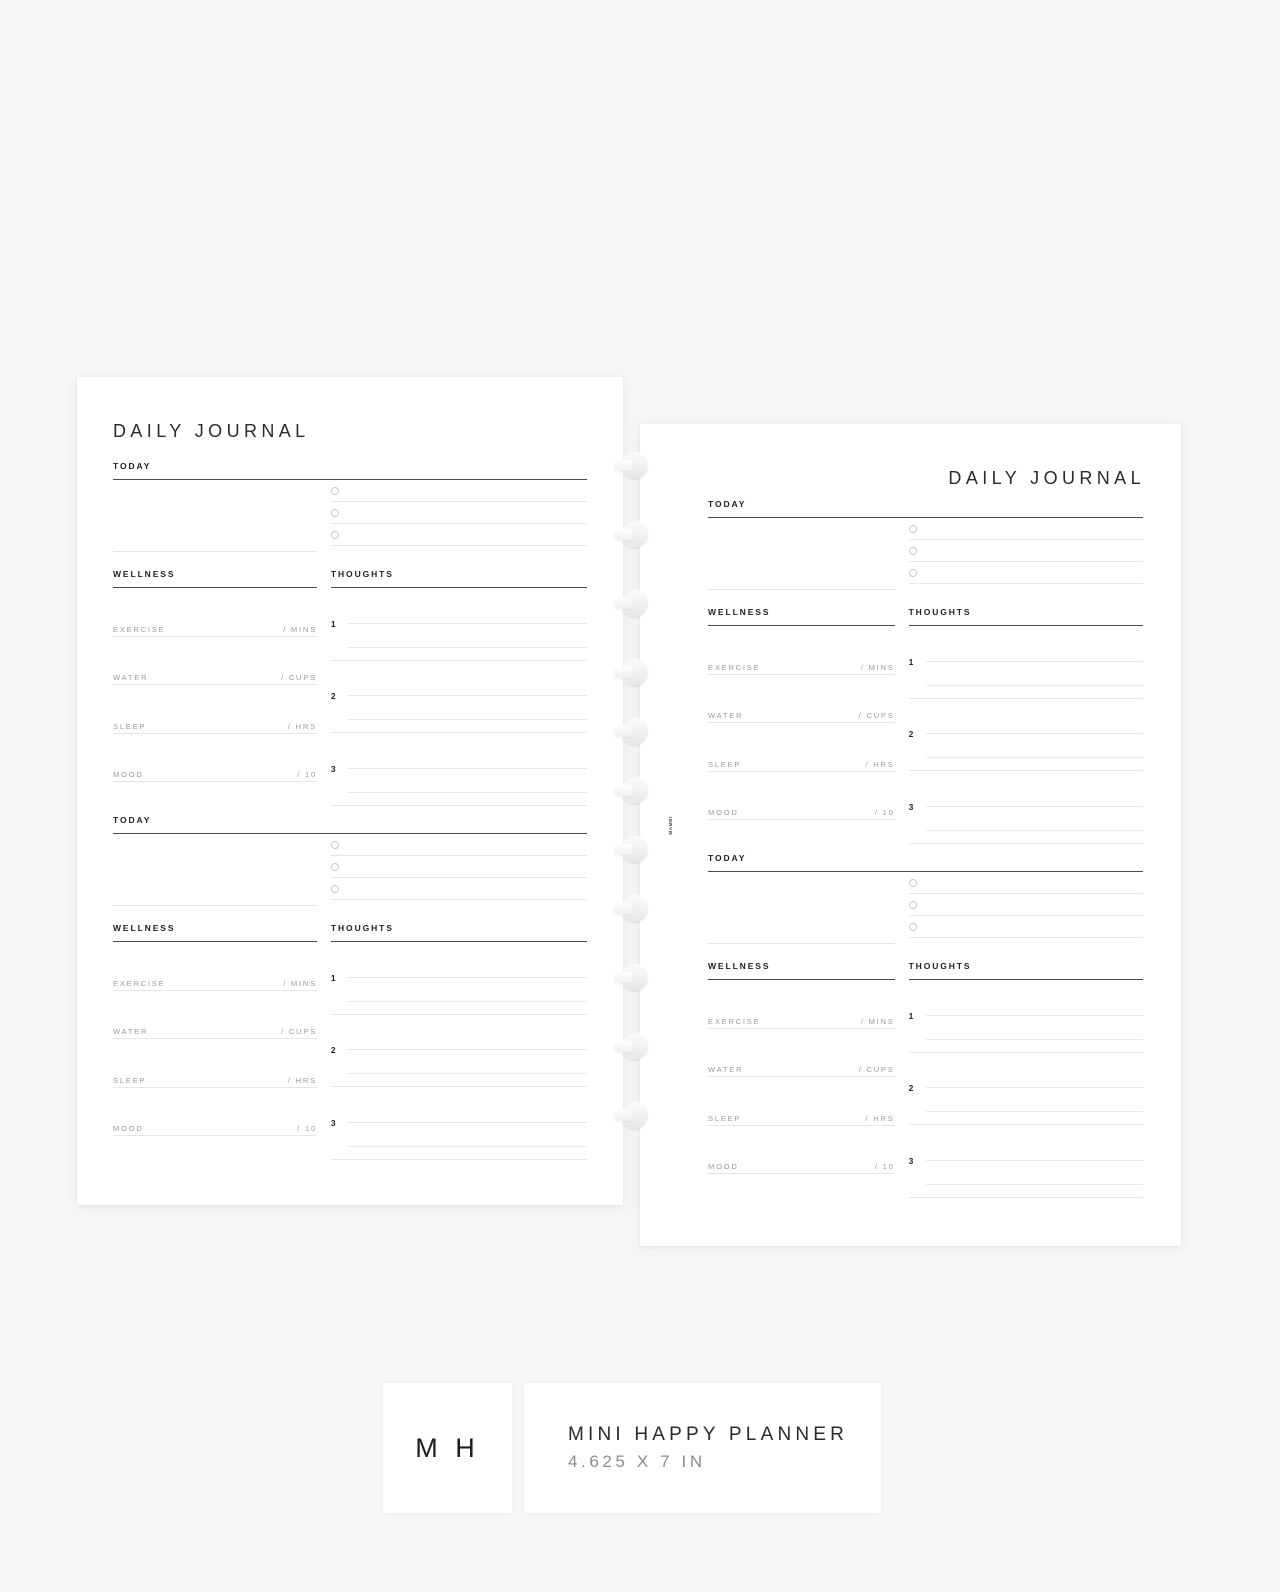 The image size is (1280, 1592). I want to click on brand-logo-box: M H, so click(447, 1448).